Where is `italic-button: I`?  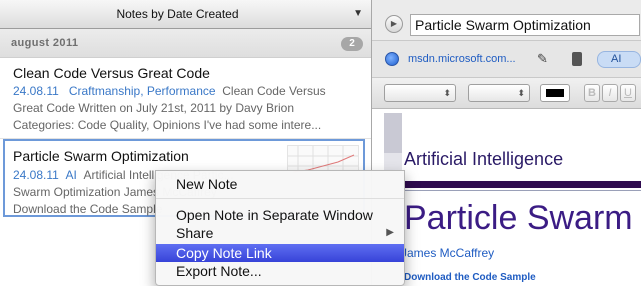
italic-button: I is located at coordinates (610, 93).